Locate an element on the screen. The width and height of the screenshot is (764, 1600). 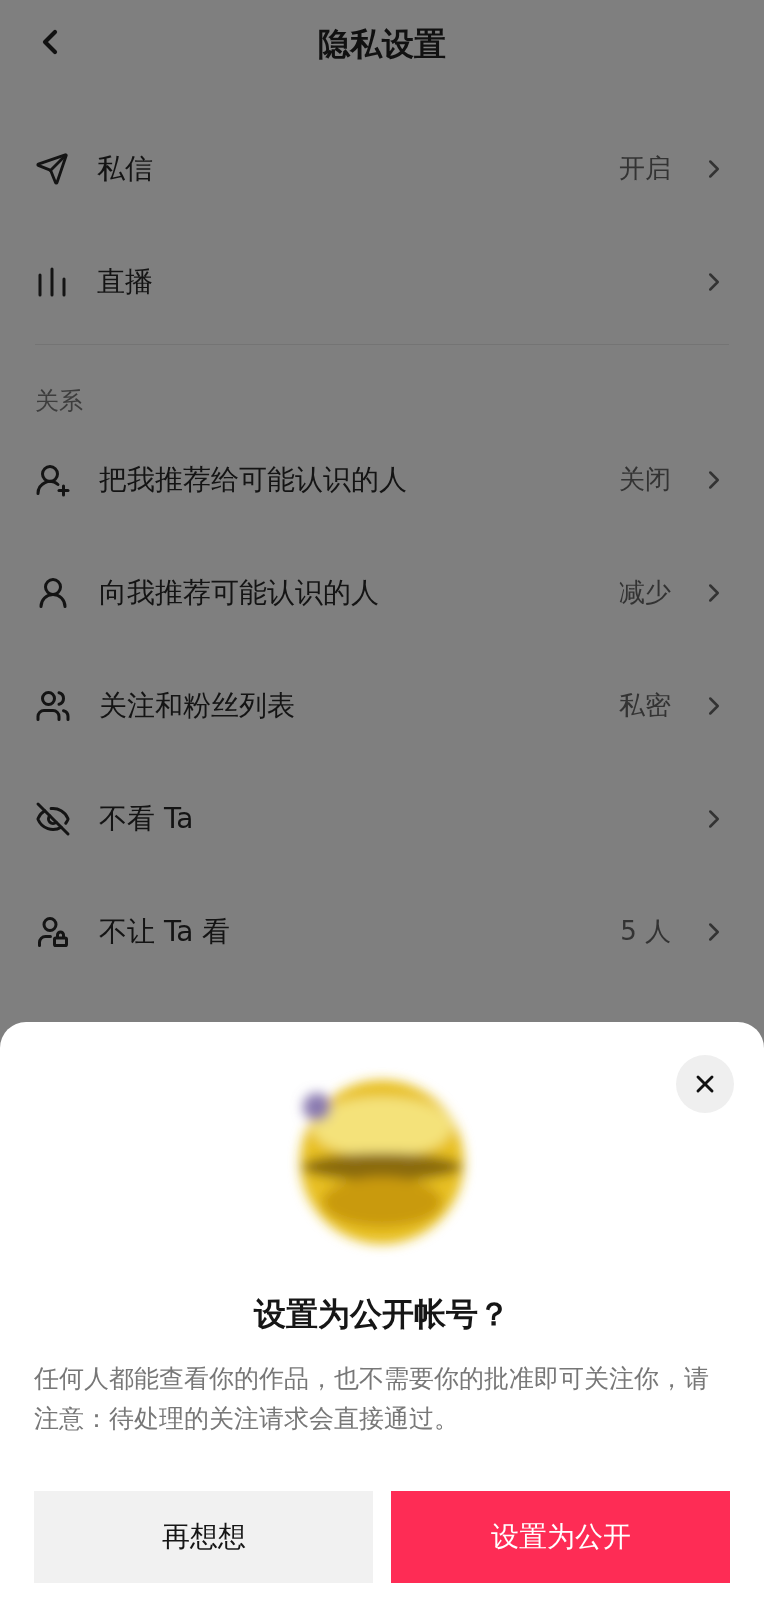
send-icon is located at coordinates (52, 168).